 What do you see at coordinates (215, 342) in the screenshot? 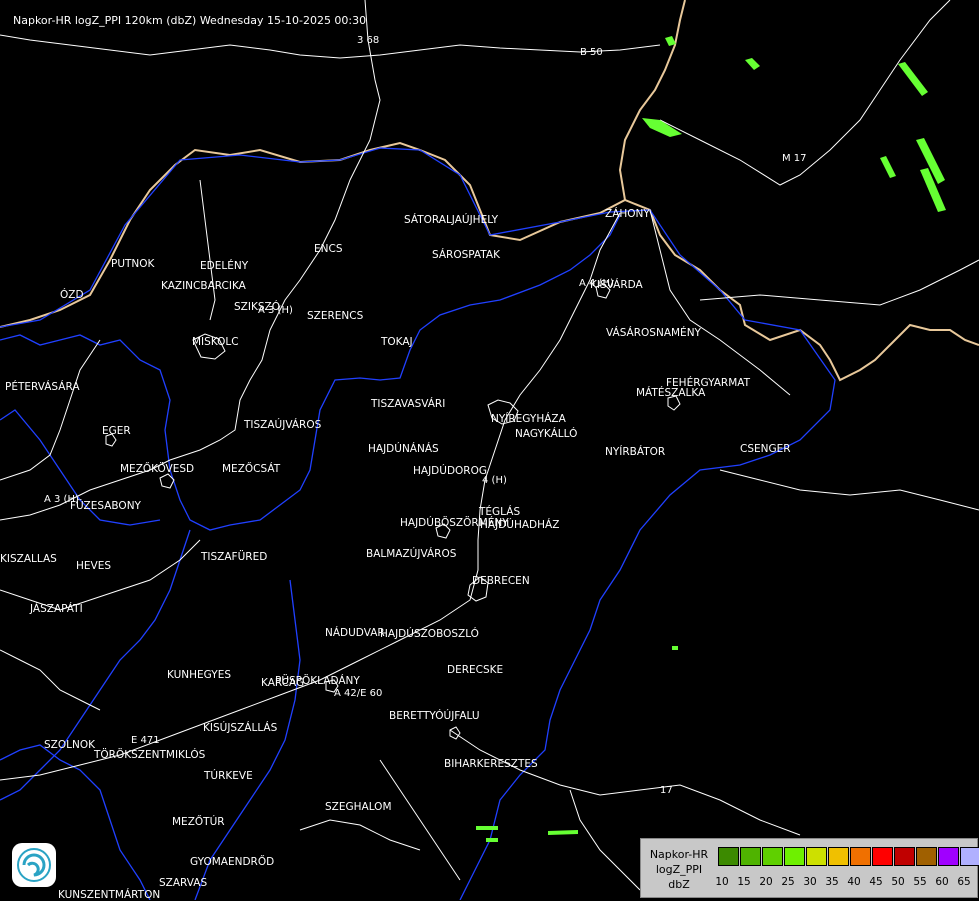
I see `city-label: MISKOLC` at bounding box center [215, 342].